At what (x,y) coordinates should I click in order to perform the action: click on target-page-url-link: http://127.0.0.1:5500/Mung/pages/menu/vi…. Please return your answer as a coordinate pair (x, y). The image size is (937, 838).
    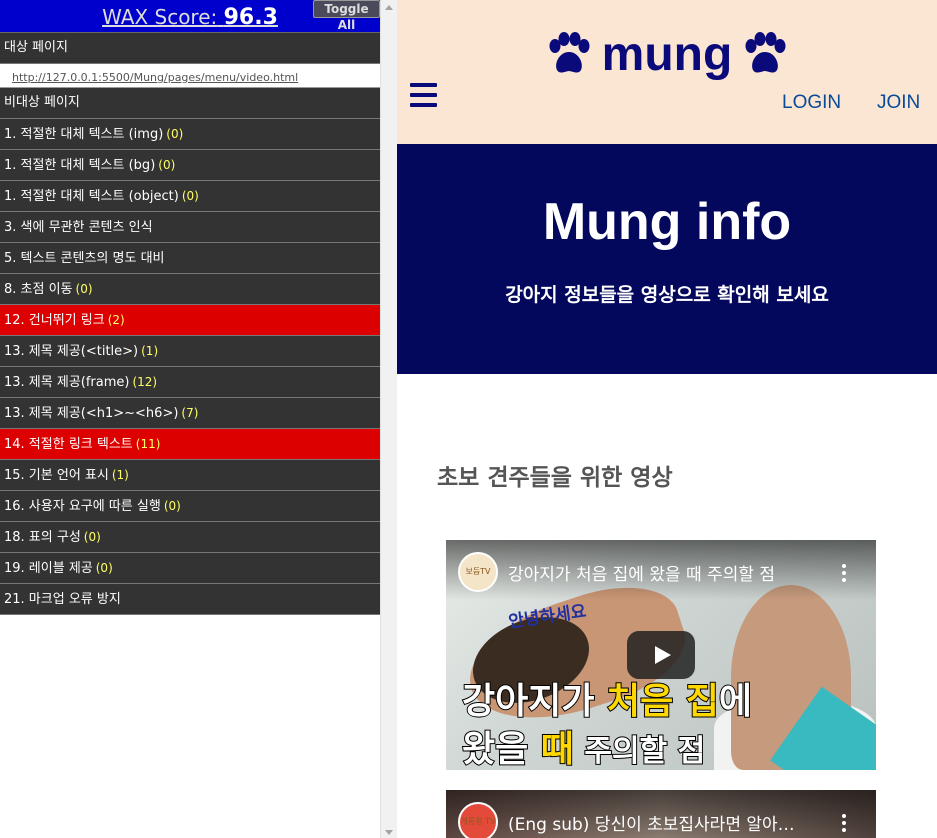
    Looking at the image, I should click on (155, 77).